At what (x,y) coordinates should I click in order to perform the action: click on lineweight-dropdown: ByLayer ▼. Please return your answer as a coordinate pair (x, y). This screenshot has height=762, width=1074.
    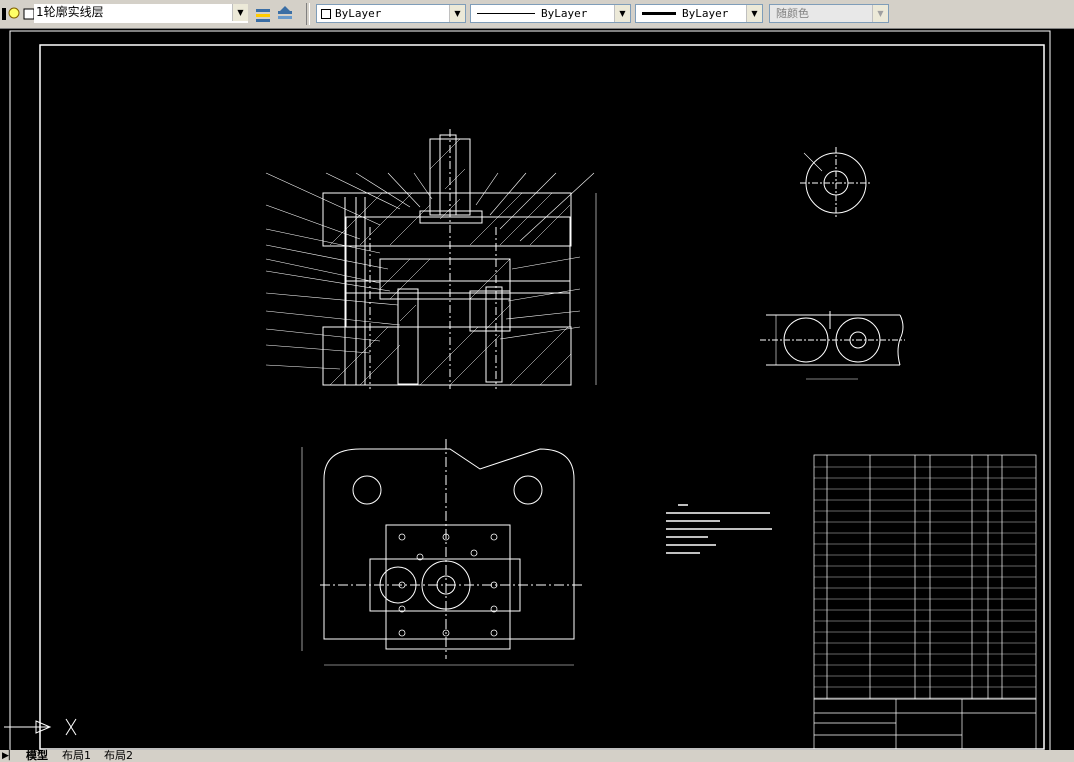
    Looking at the image, I should click on (699, 13).